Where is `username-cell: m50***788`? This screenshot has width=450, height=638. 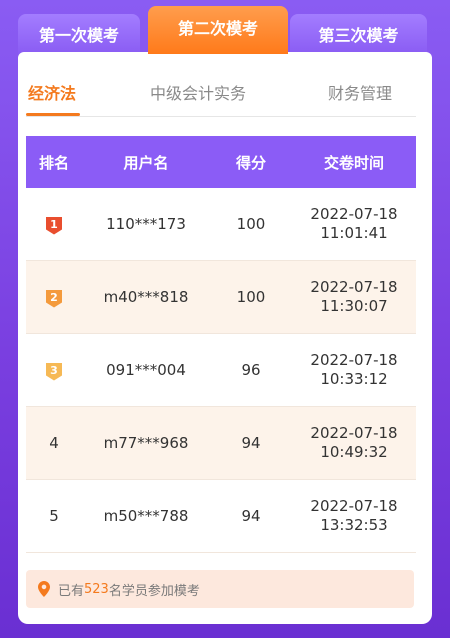 username-cell: m50***788 is located at coordinates (146, 516).